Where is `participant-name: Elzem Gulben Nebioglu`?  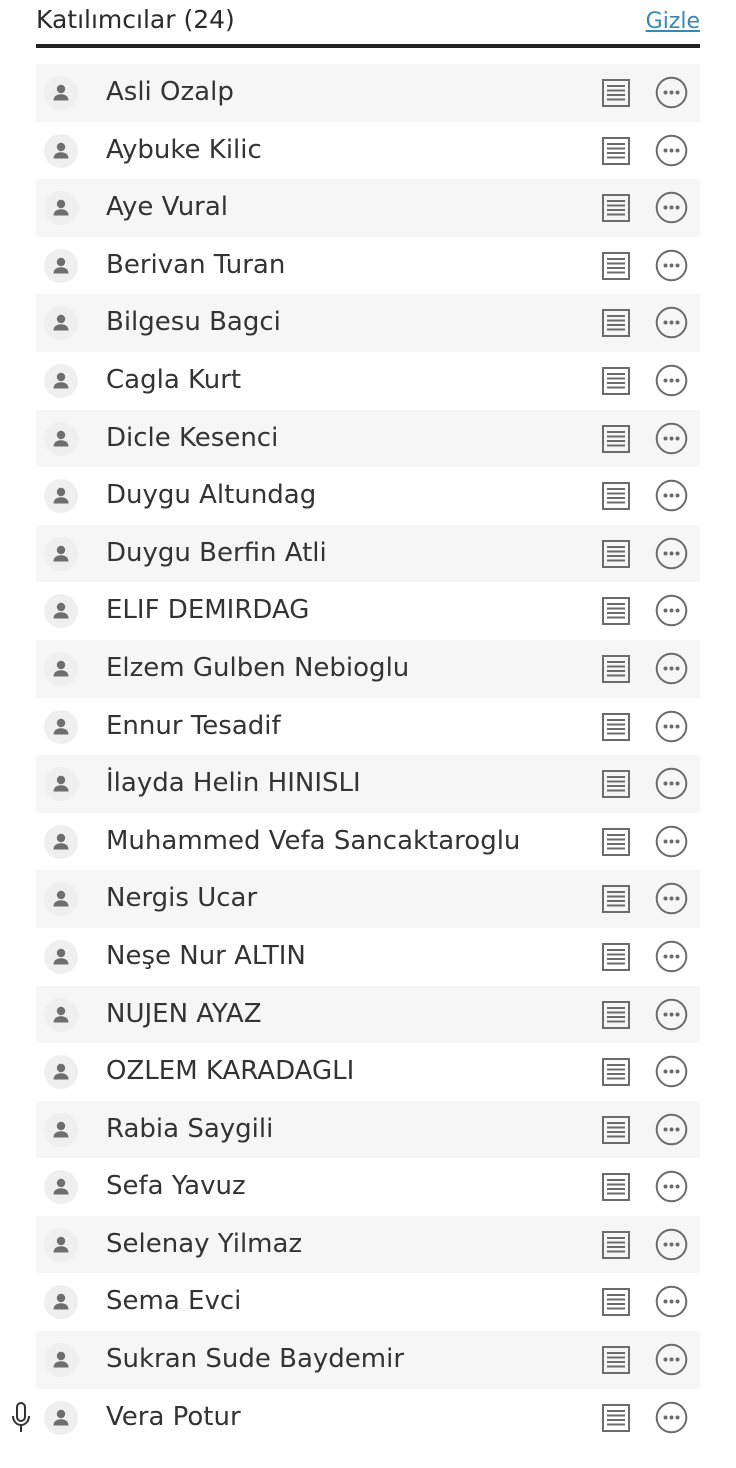 participant-name: Elzem Gulben Nebioglu is located at coordinates (258, 667).